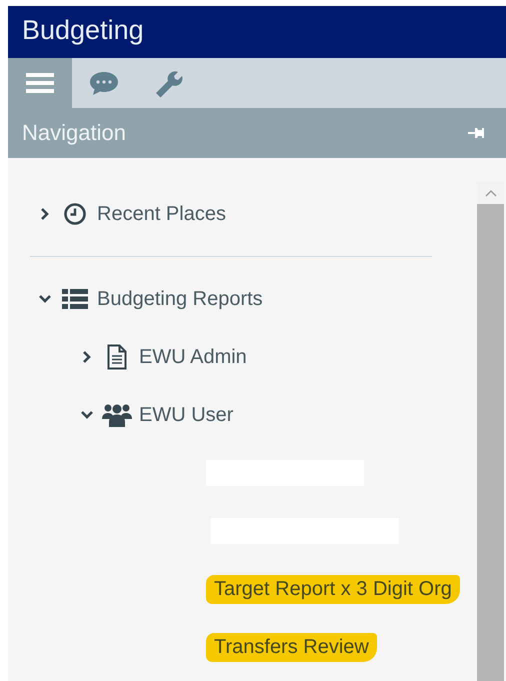 This screenshot has height=681, width=506. Describe the element at coordinates (161, 214) in the screenshot. I see `tree-item: Recent Places` at that location.